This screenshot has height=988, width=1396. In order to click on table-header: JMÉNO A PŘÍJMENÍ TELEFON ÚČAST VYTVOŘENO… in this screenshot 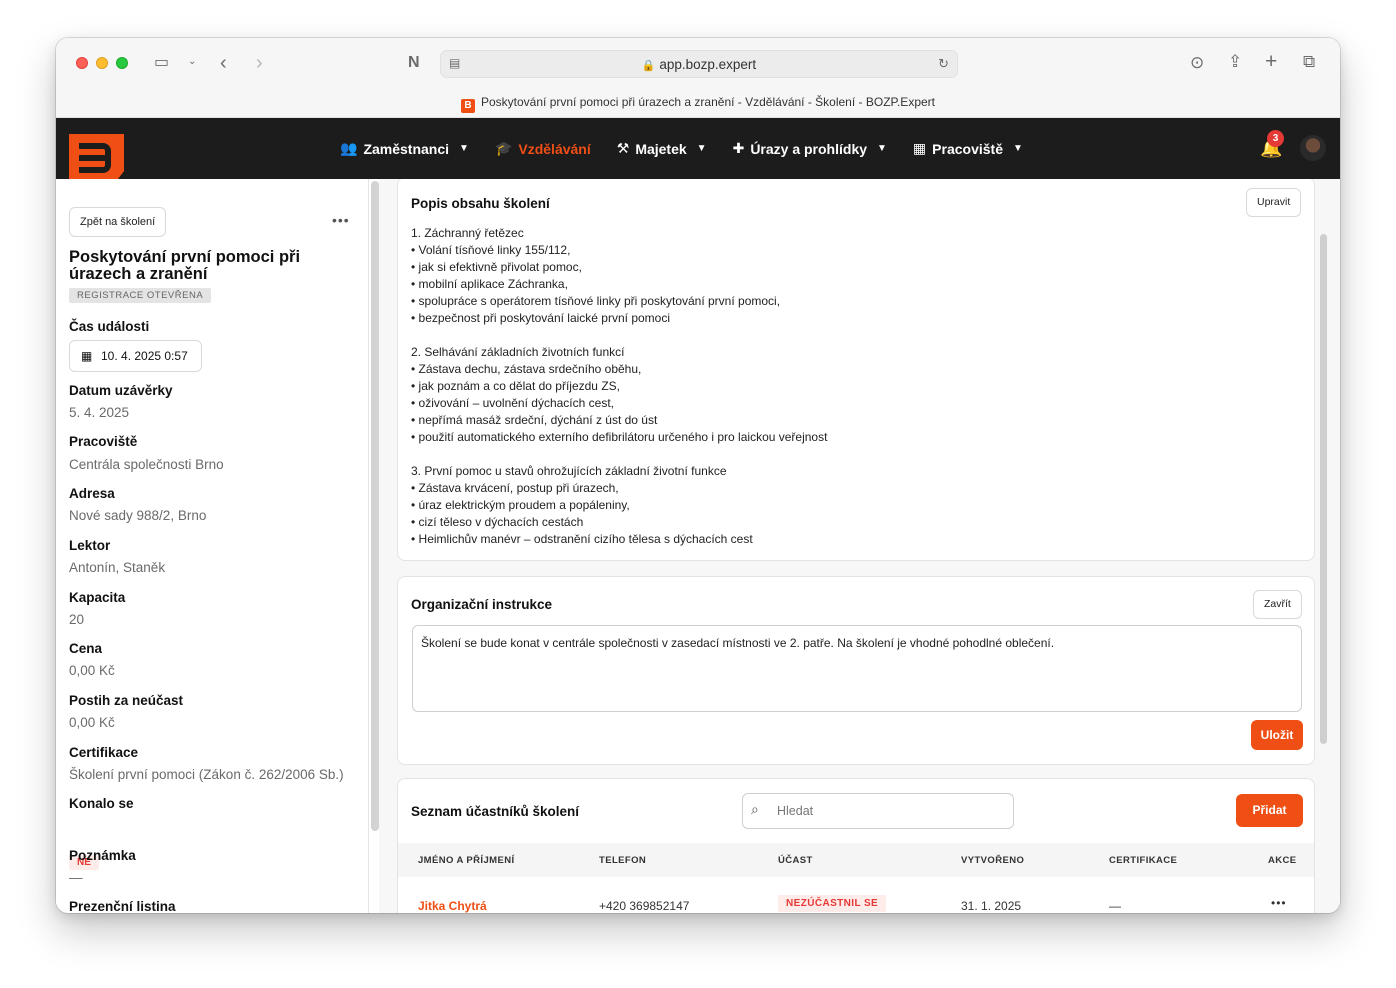, I will do `click(856, 860)`.